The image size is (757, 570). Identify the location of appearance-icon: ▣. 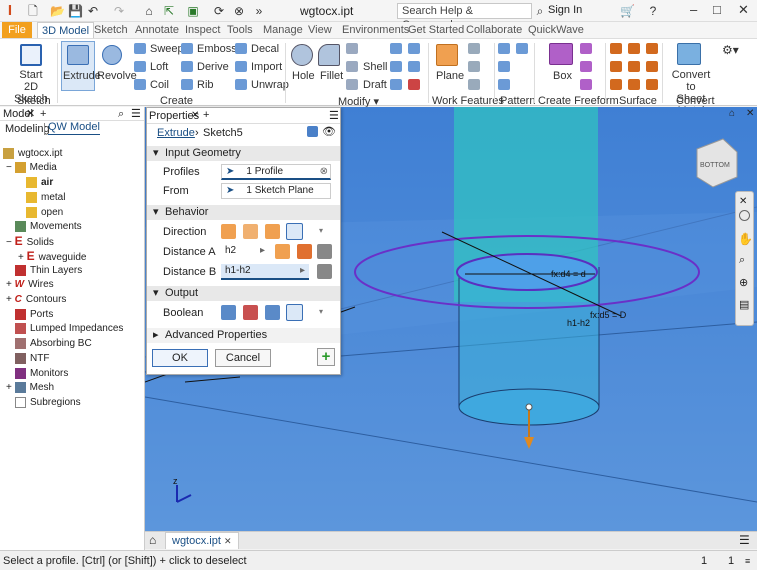
(193, 11).